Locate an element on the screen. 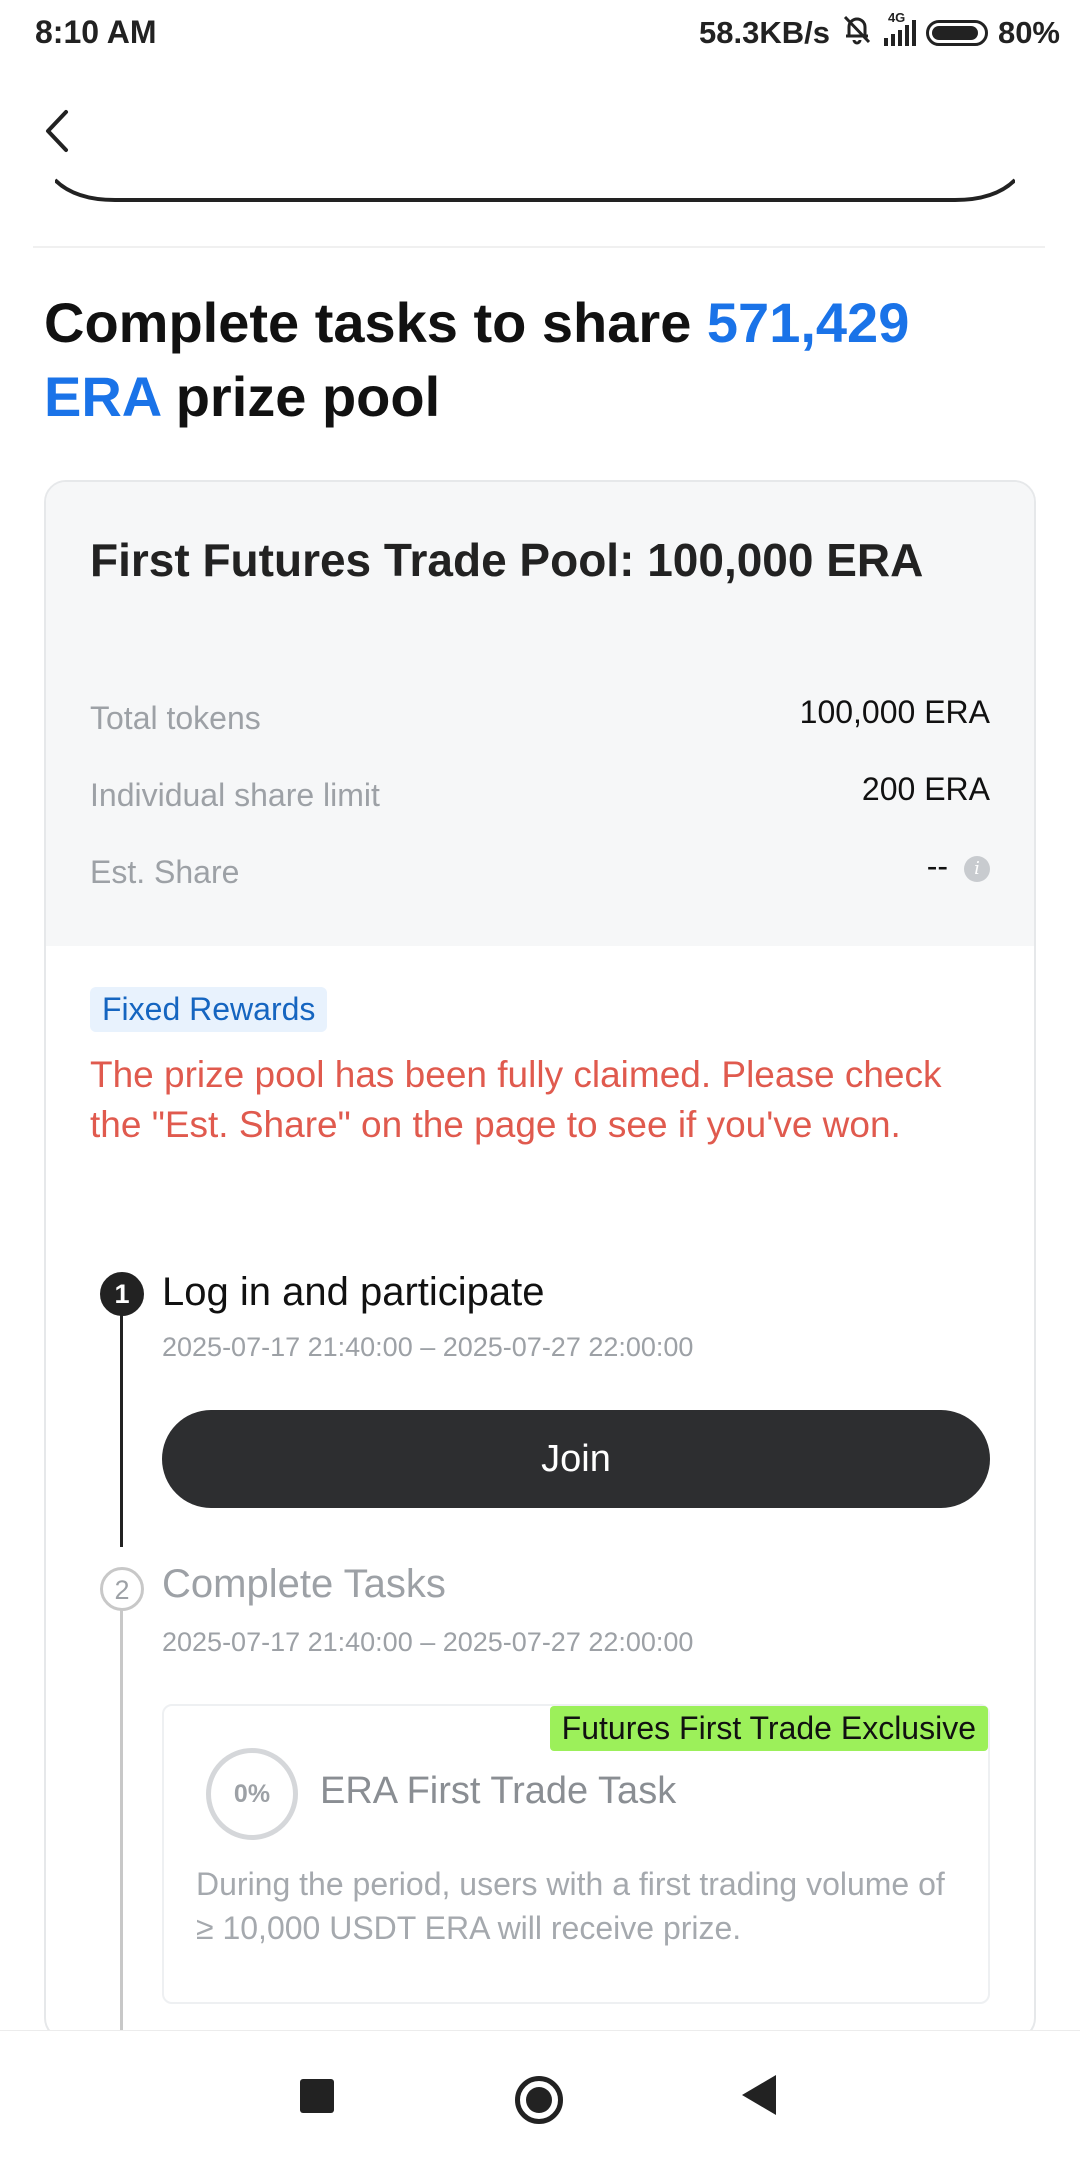  progress-ring: 0% is located at coordinates (252, 1794).